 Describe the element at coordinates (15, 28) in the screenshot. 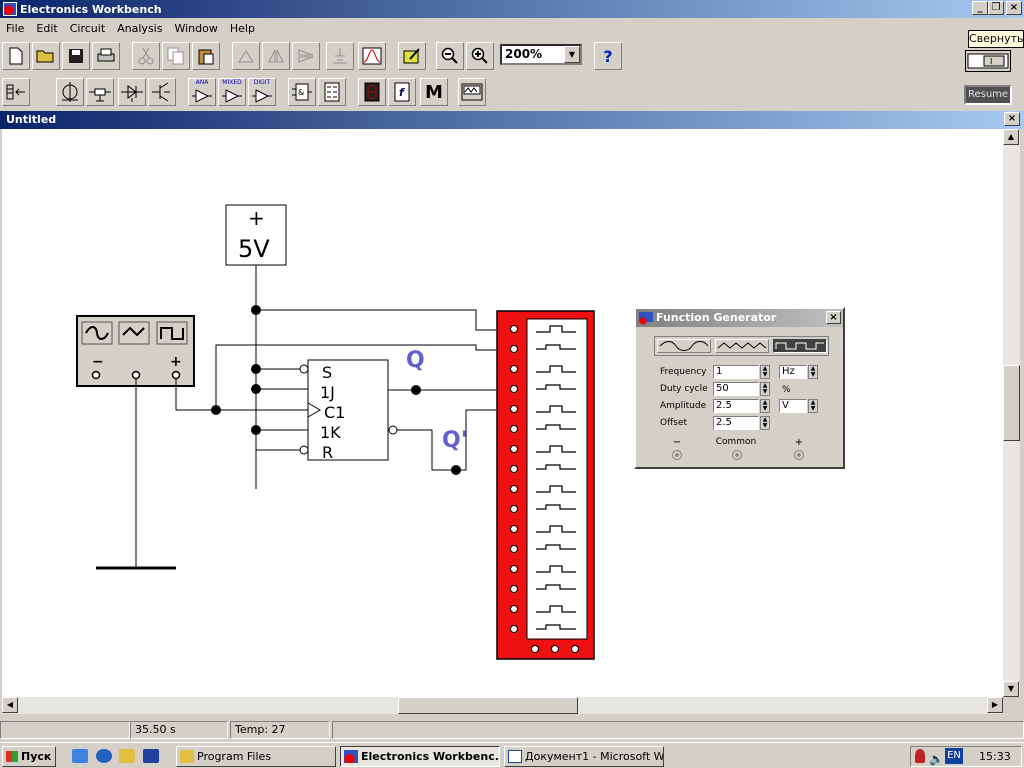

I see `menu-file: File` at that location.